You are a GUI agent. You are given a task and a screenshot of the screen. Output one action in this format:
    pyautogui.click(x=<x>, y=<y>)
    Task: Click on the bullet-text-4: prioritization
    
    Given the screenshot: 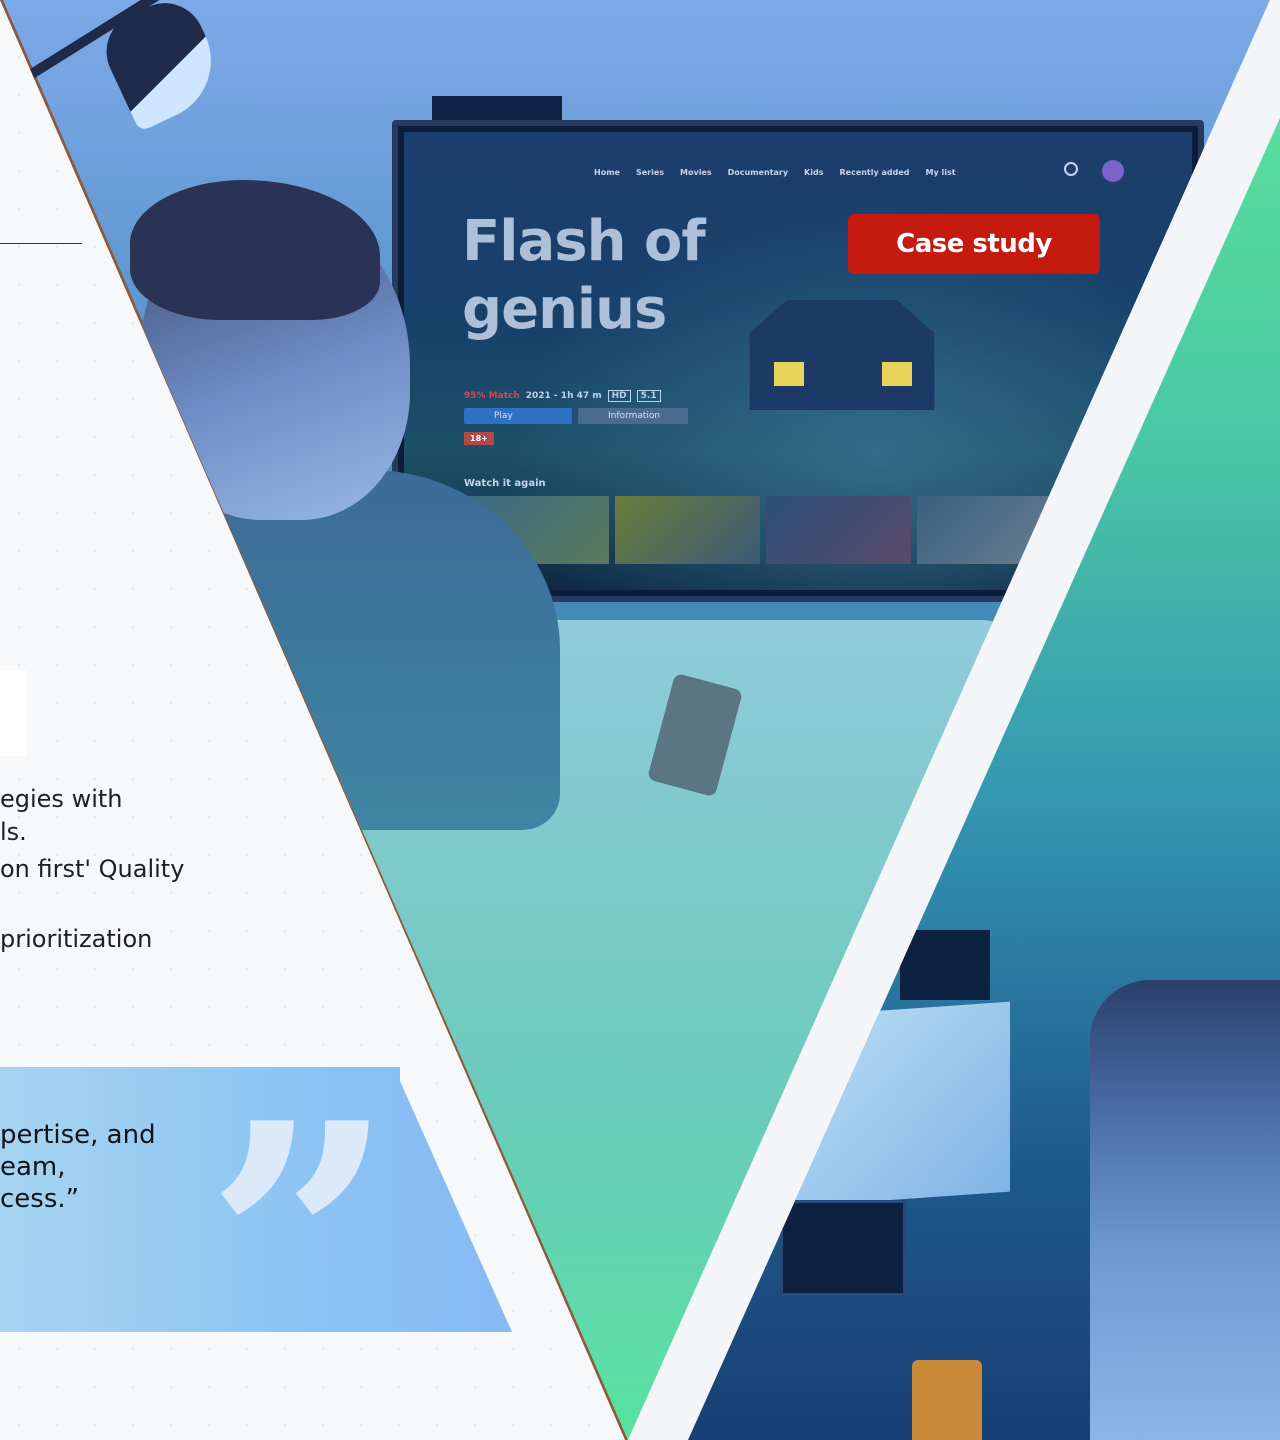 What is the action you would take?
    pyautogui.click(x=76, y=939)
    